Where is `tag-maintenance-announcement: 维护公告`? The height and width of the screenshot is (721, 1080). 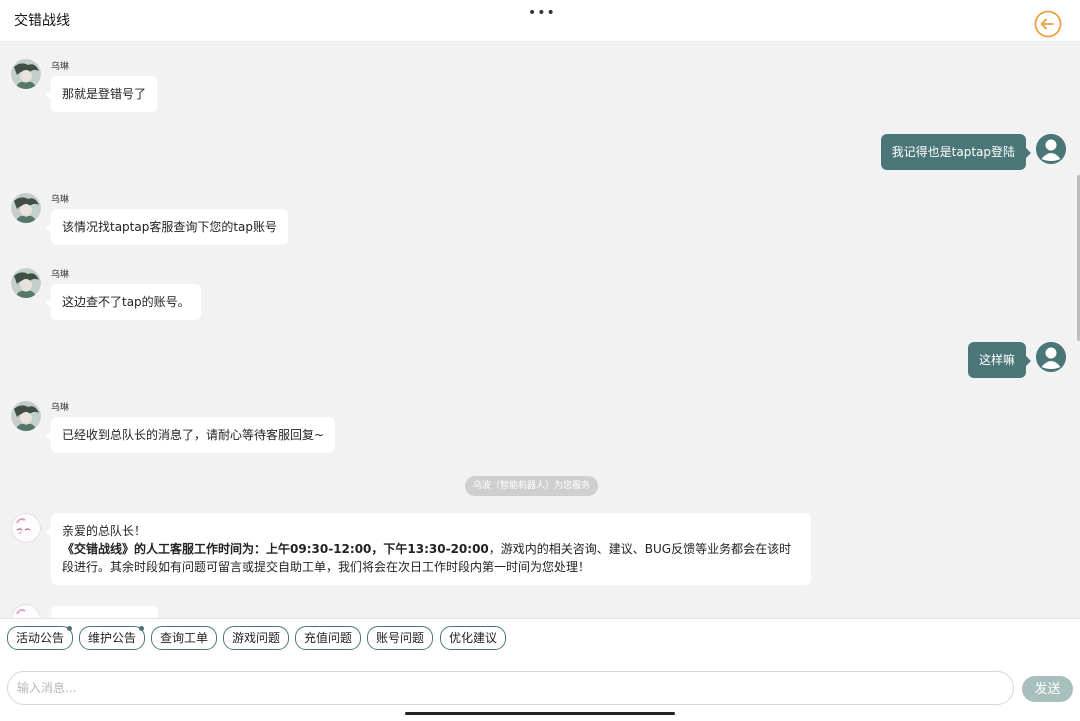 tag-maintenance-announcement: 维护公告 is located at coordinates (112, 638).